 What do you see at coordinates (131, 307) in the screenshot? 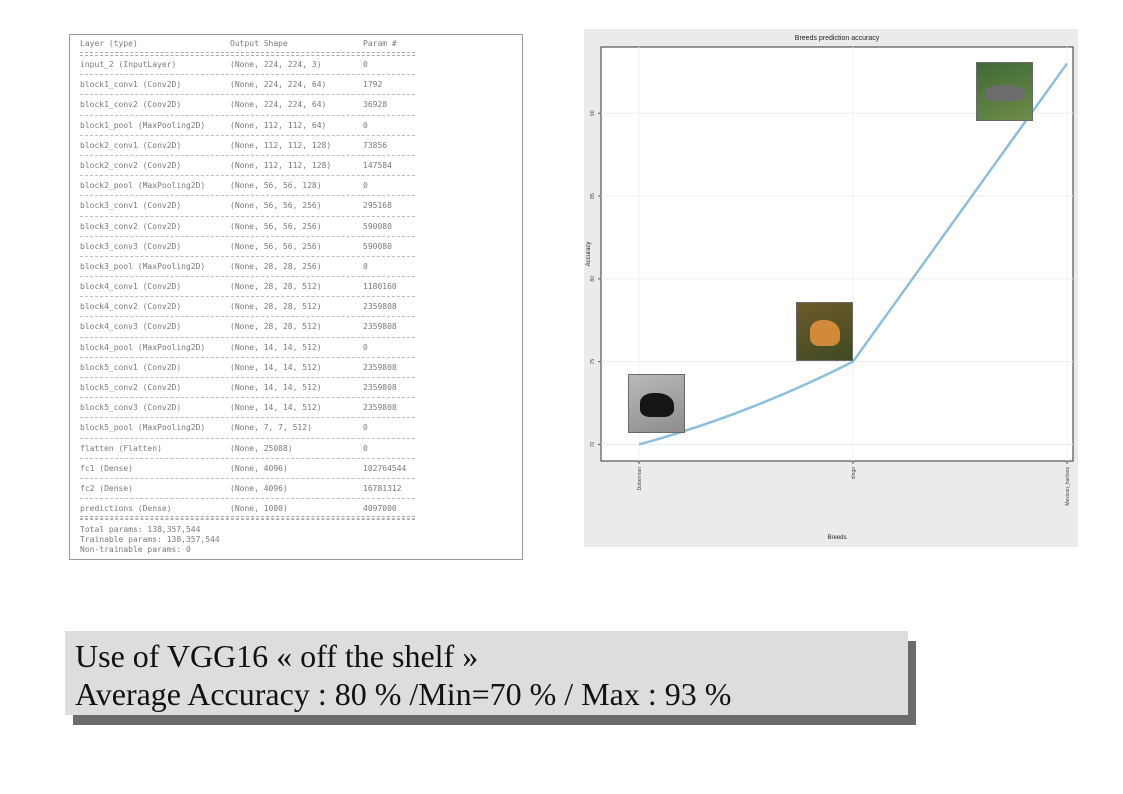
I see `layer-cell: block4_conv2 (Conv2D)` at bounding box center [131, 307].